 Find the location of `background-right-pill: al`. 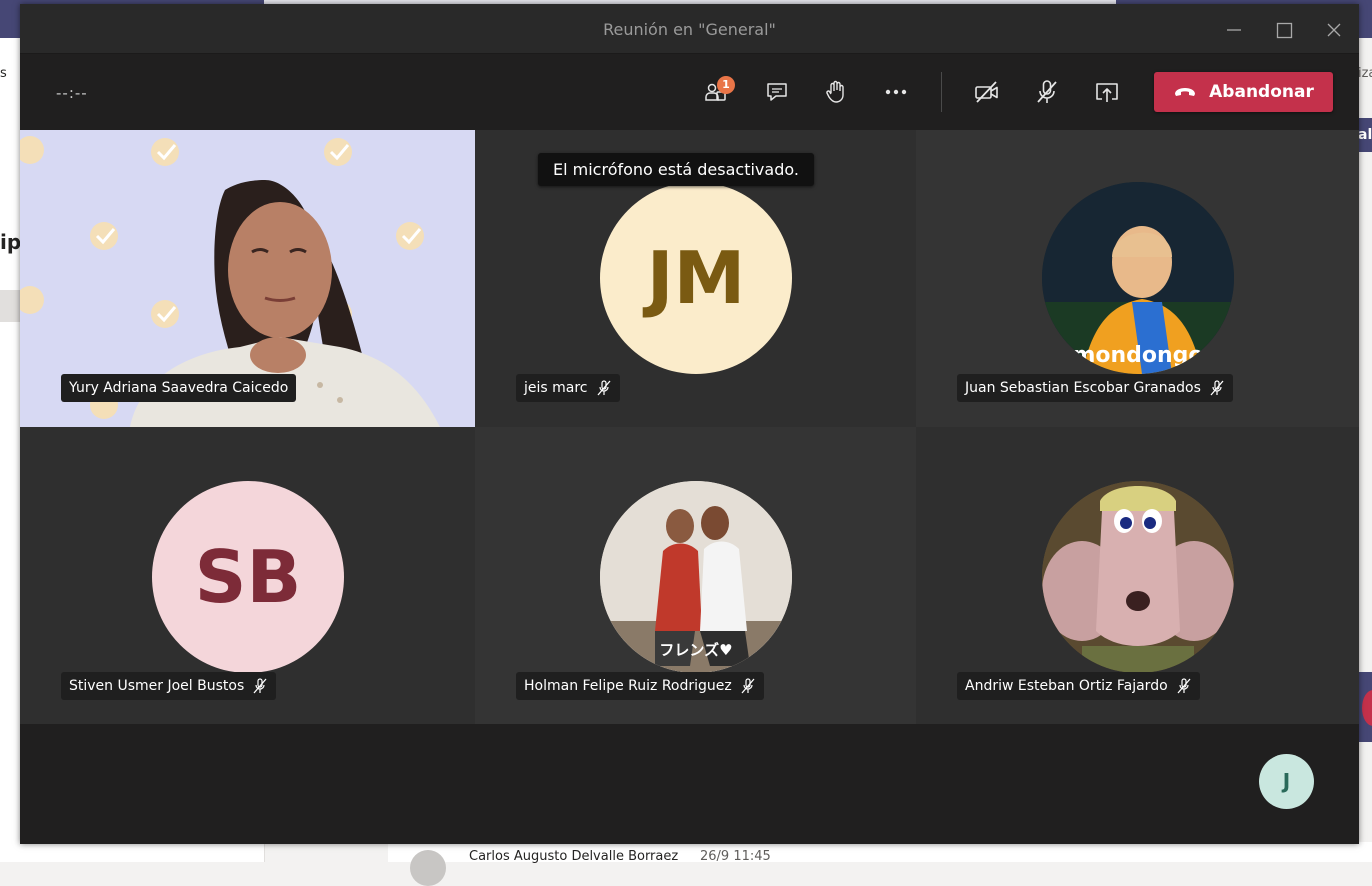

background-right-pill: al is located at coordinates (1365, 135).